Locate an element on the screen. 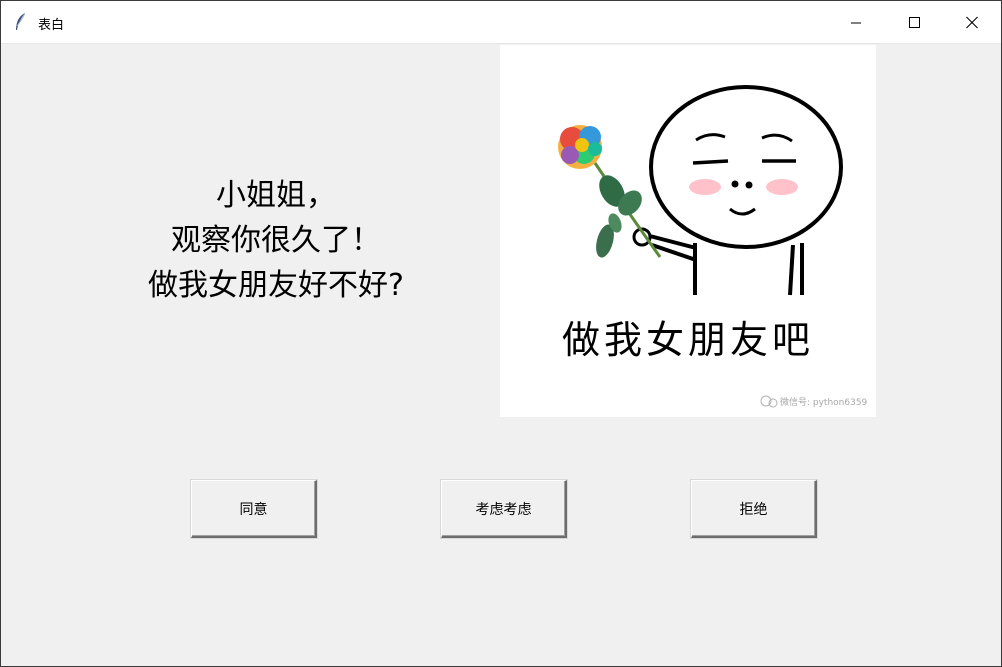 This screenshot has height=667, width=1002. message-line-2: 观察你很久了！ is located at coordinates (276, 240).